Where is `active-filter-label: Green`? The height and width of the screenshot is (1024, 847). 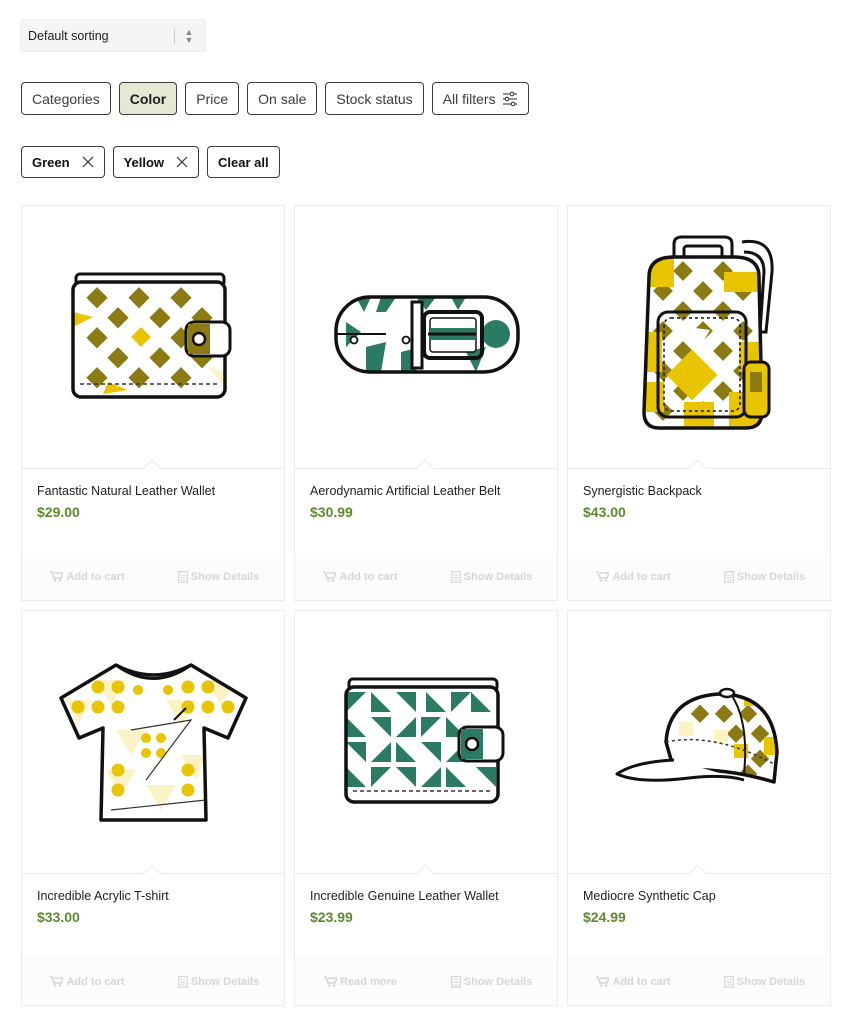
active-filter-label: Green is located at coordinates (51, 162).